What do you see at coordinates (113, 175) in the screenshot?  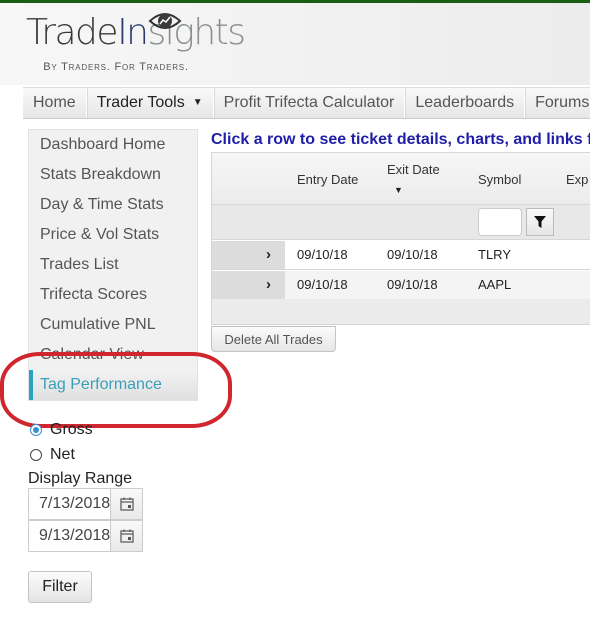 I see `sidebar-item-stats-breakdown: Stats Breakdown` at bounding box center [113, 175].